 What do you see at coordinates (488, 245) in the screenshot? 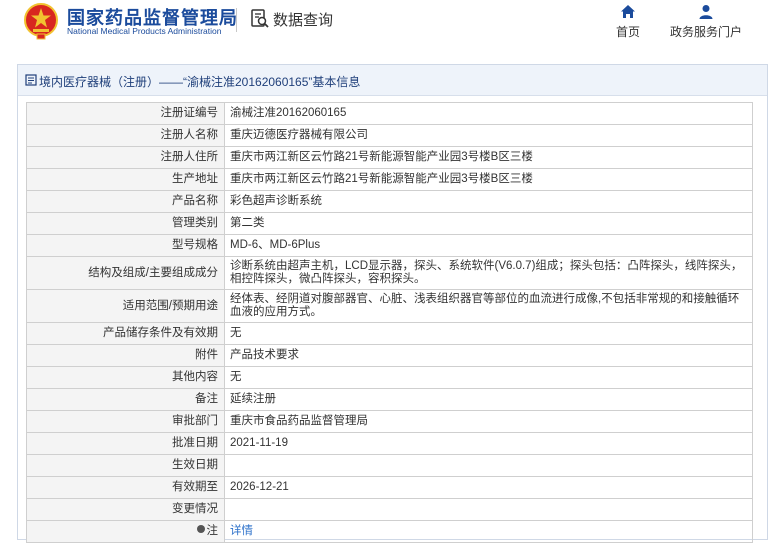
I see `row-value: MD-6、MD-6Plus` at bounding box center [488, 245].